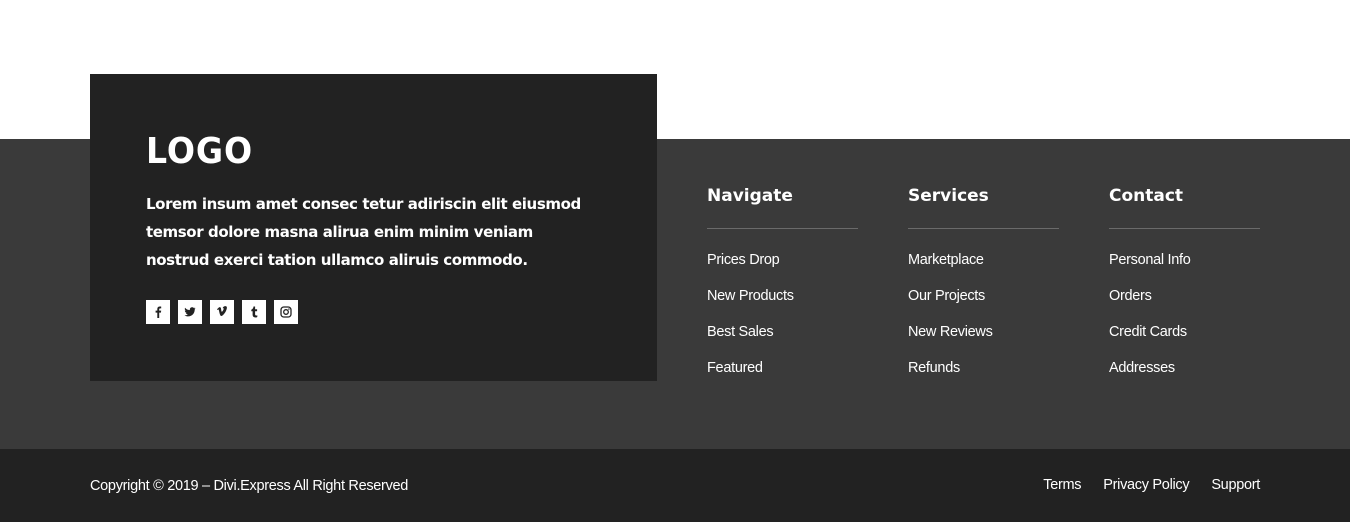  What do you see at coordinates (1184, 332) in the screenshot?
I see `footer-link-credit-cards: Credit Cards` at bounding box center [1184, 332].